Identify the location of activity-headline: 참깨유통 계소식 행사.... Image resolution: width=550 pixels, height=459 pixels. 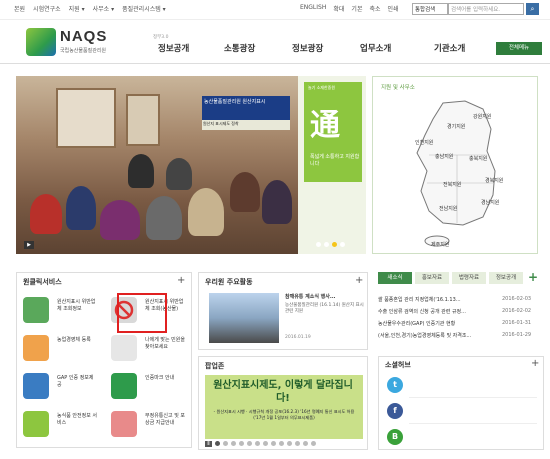
(325, 296).